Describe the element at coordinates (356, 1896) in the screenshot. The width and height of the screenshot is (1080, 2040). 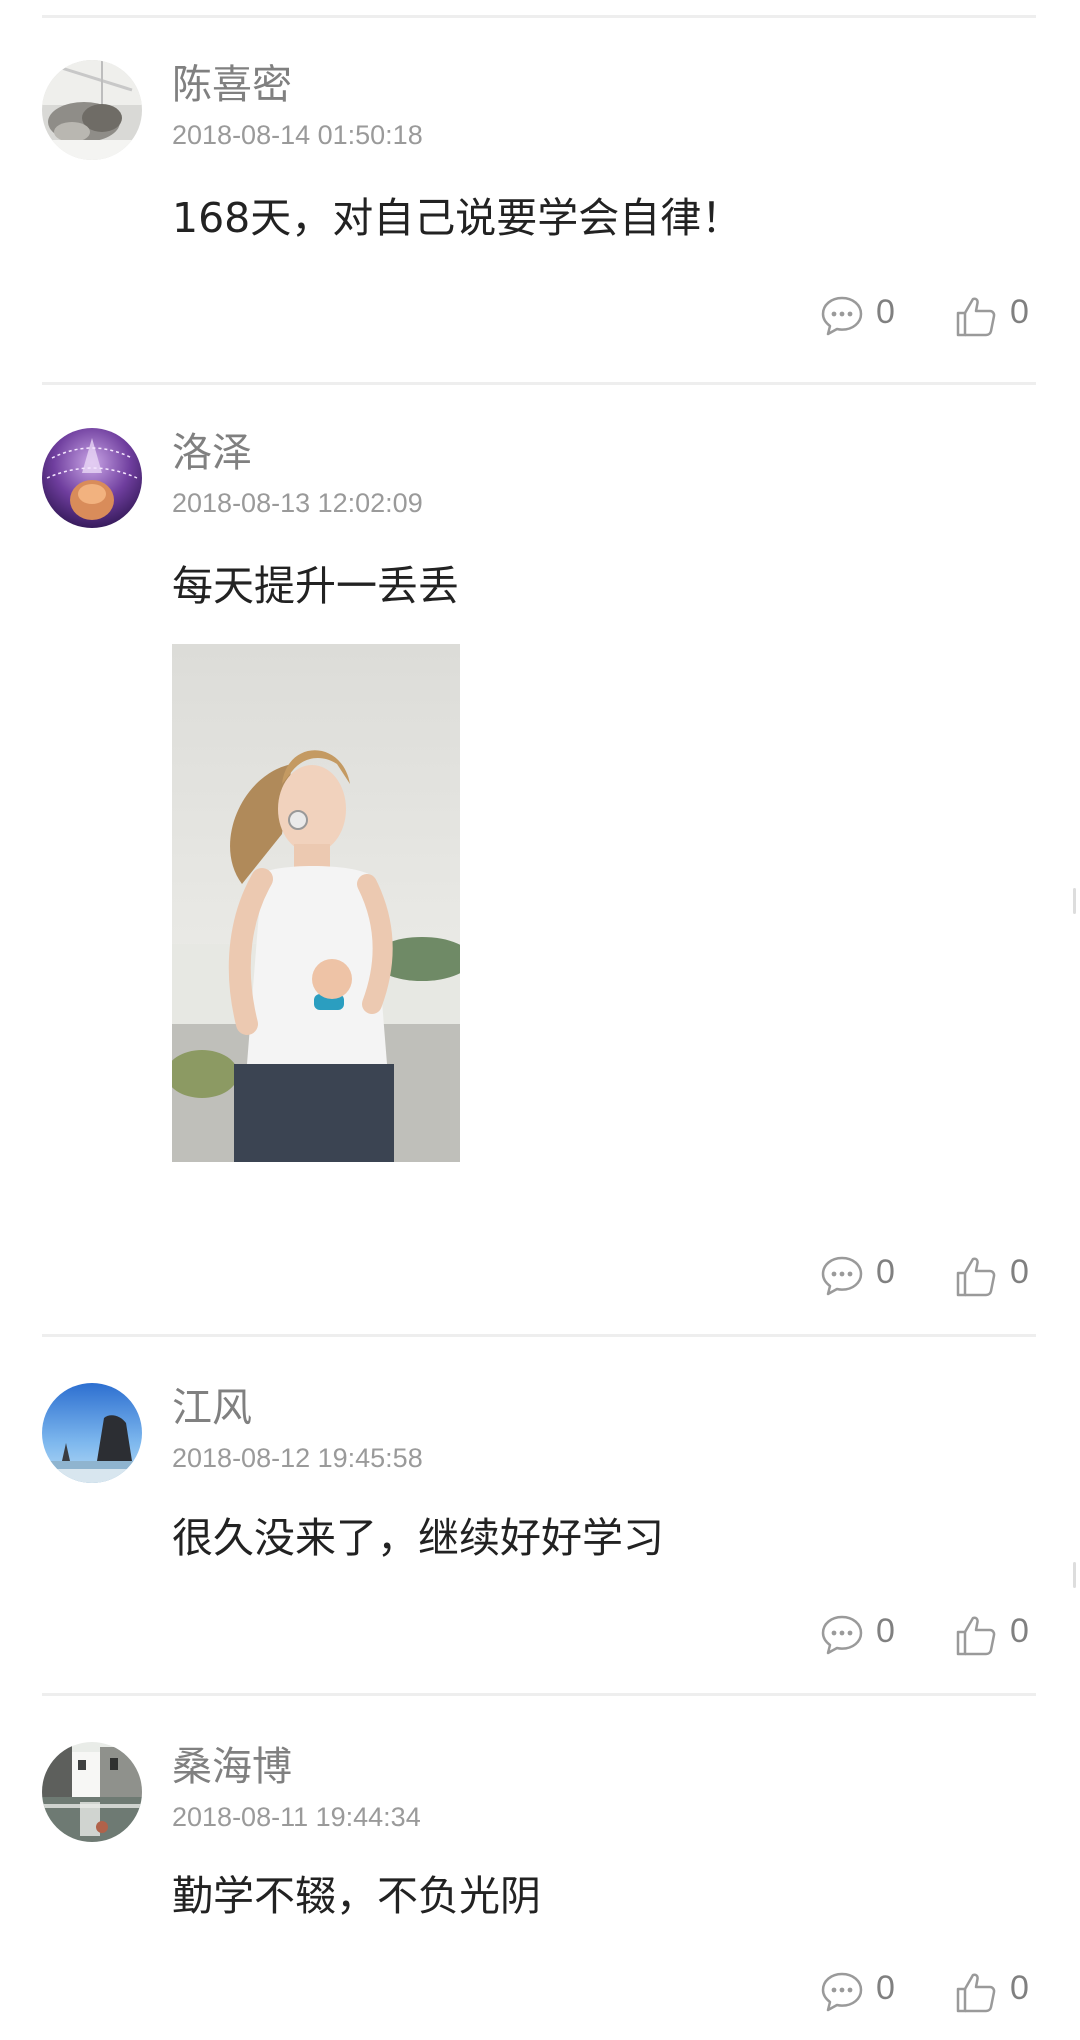
I see `post-content: 勤学不辍，不负光阴` at that location.